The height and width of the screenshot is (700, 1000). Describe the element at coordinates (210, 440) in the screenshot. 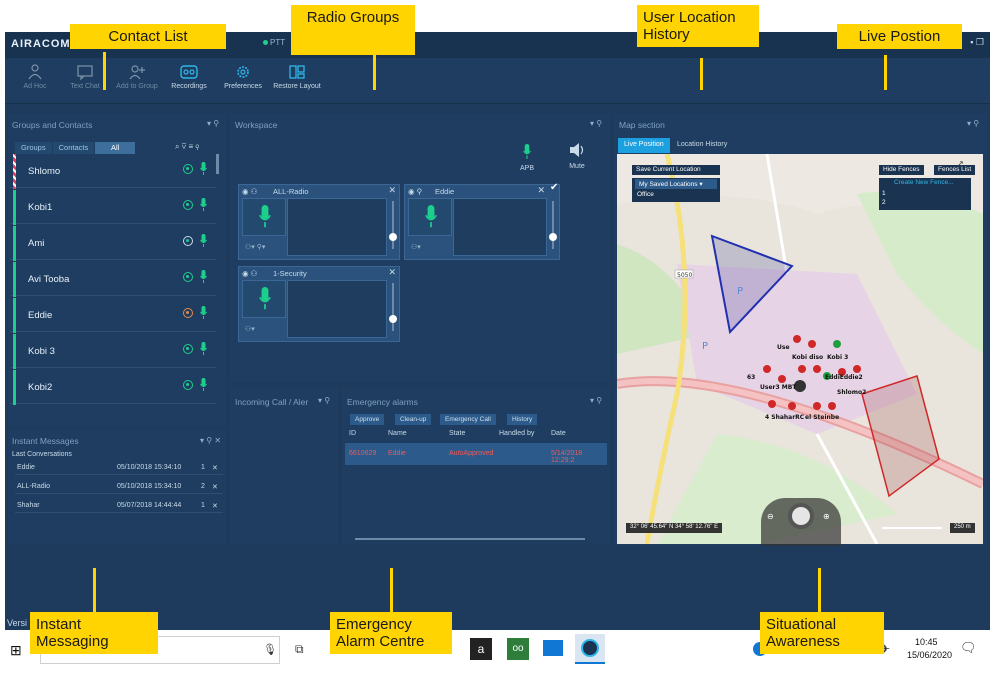

I see `panel-controls-icon: ▾ ⚲ ✕` at that location.